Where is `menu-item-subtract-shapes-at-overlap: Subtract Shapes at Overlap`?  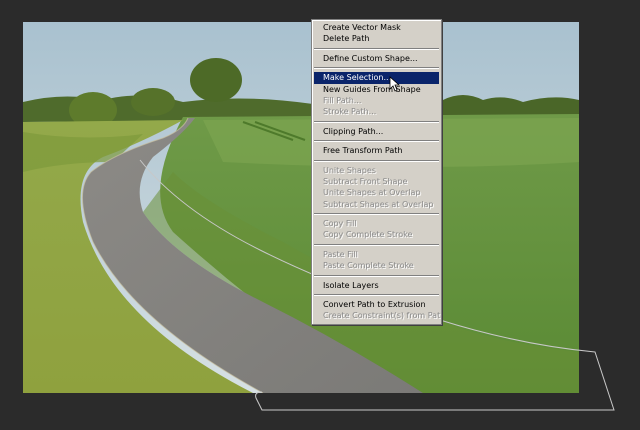
menu-item-subtract-shapes-at-overlap: Subtract Shapes at Overlap is located at coordinates (378, 204).